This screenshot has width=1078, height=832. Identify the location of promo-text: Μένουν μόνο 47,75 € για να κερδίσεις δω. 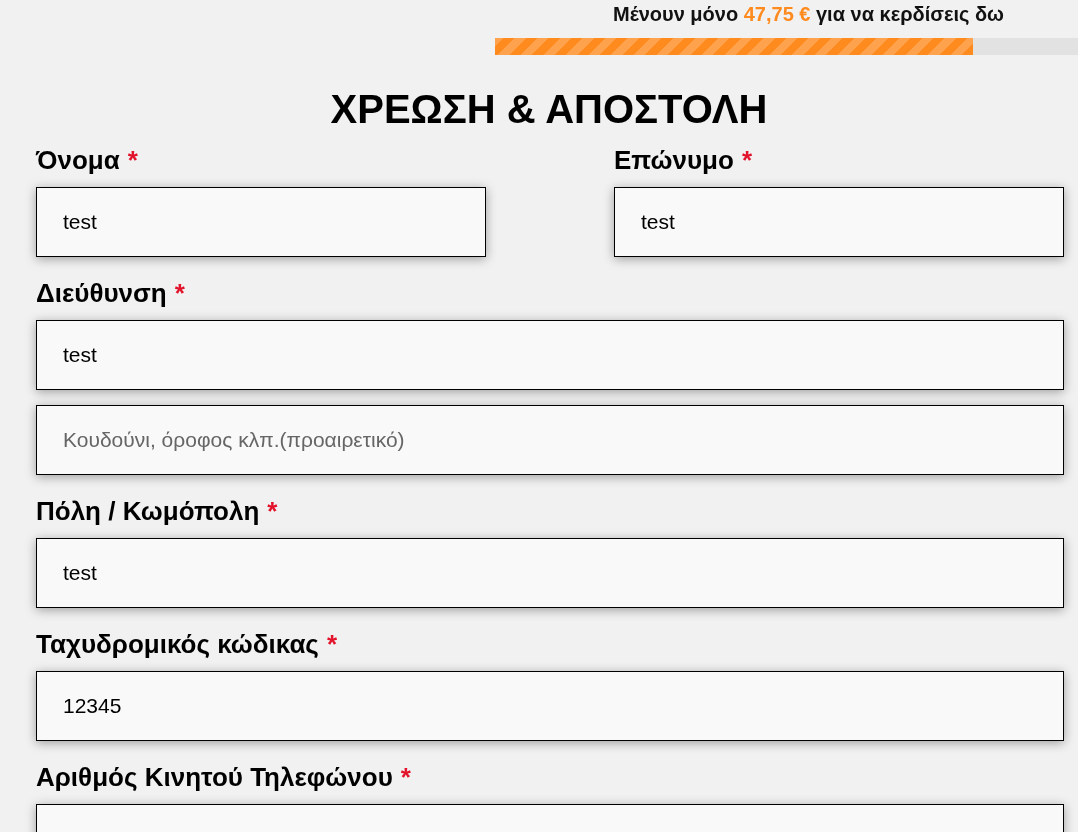
(808, 14).